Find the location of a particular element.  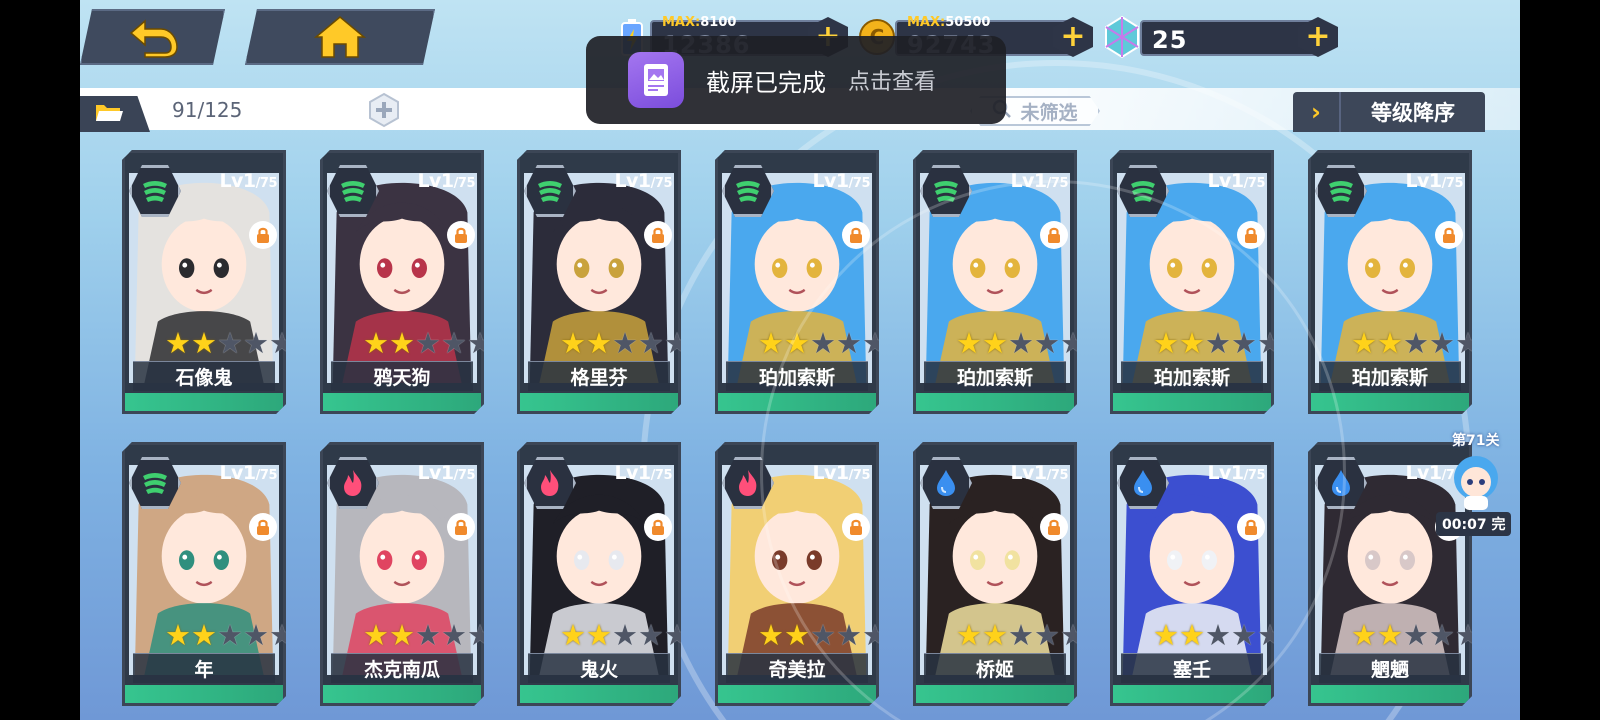

back-button is located at coordinates (152, 37).